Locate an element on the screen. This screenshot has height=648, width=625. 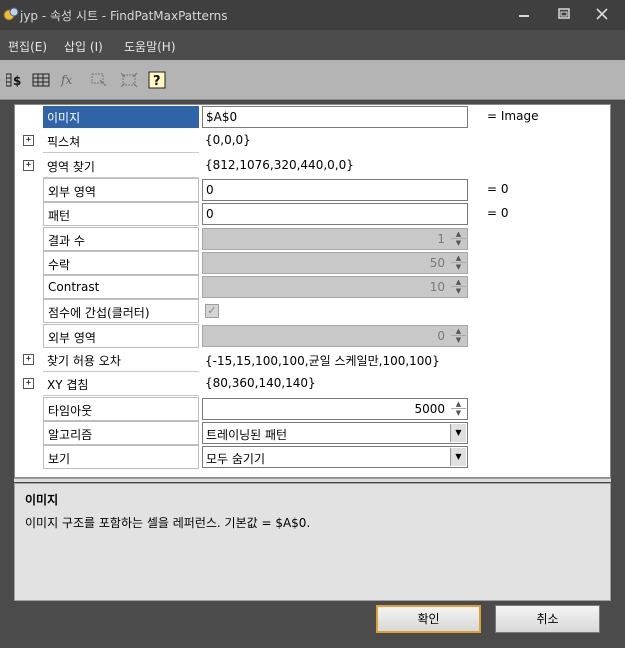
property-value: 10 ▲ ▼ is located at coordinates (335, 287).